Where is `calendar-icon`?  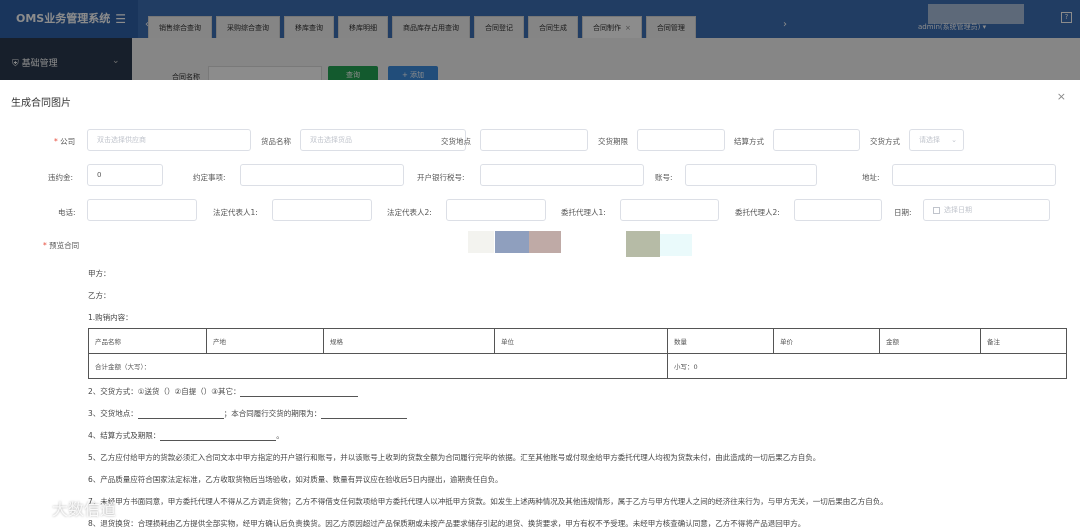 calendar-icon is located at coordinates (936, 210).